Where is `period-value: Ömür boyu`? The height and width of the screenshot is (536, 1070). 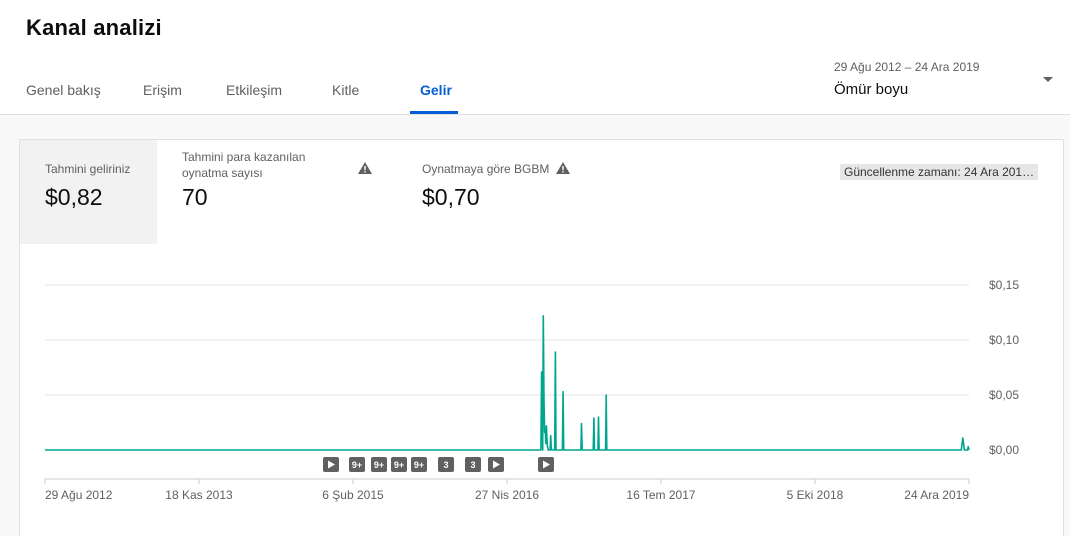 period-value: Ömür boyu is located at coordinates (871, 89).